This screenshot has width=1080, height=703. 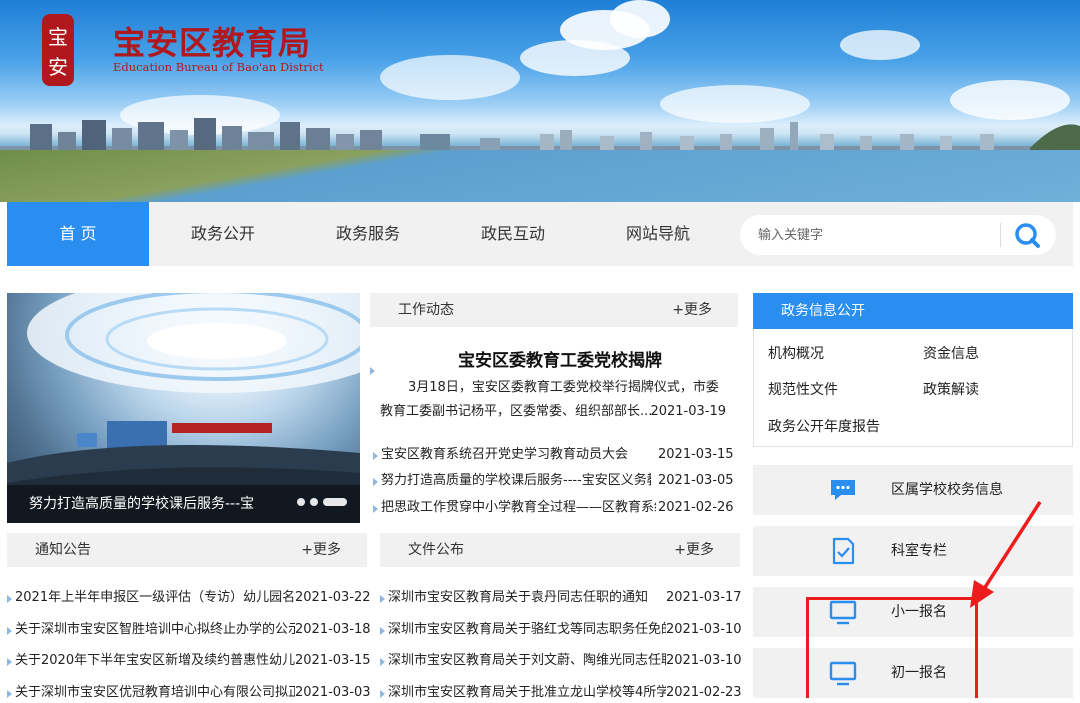 I want to click on work-news-title: 工作动态, so click(x=426, y=310).